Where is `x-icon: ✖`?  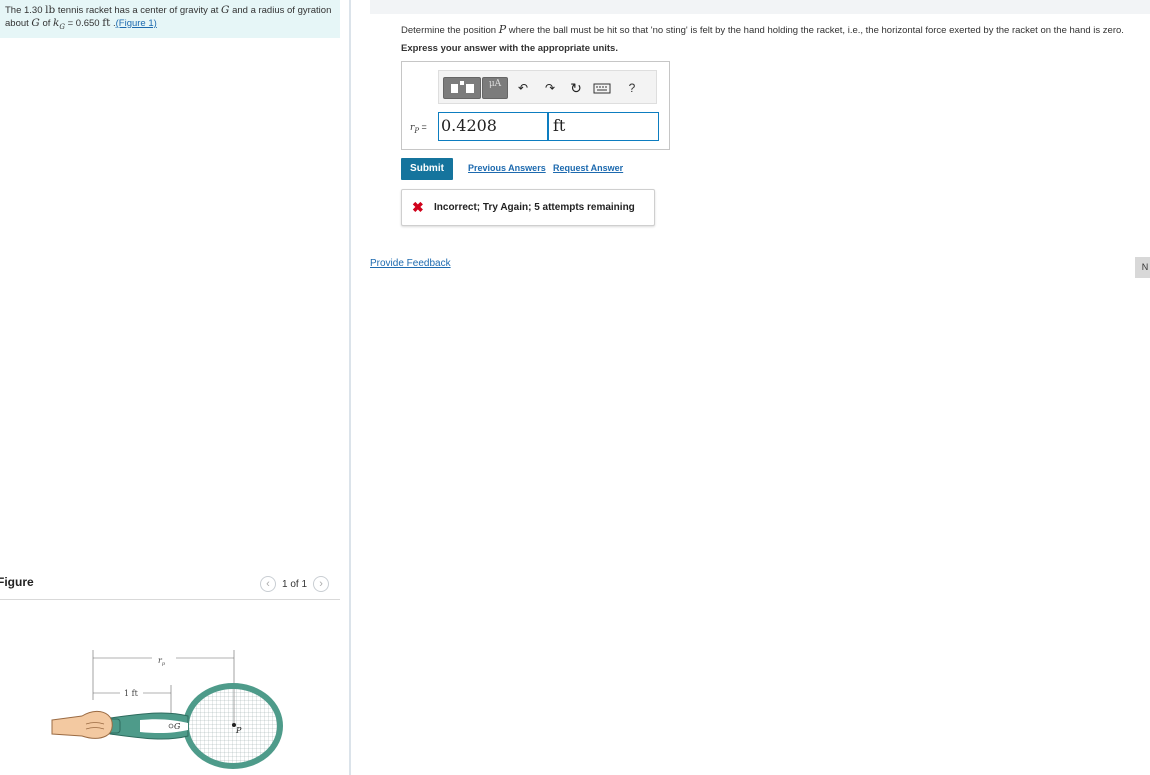
x-icon: ✖ is located at coordinates (418, 207).